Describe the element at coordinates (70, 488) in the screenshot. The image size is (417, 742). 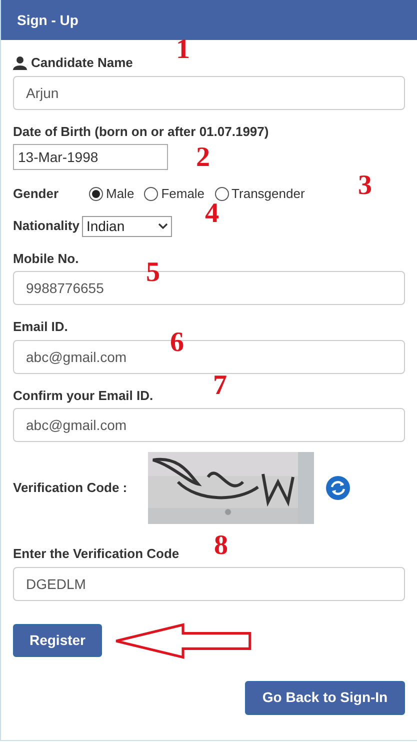
I see `field-label: Verification Code :` at that location.